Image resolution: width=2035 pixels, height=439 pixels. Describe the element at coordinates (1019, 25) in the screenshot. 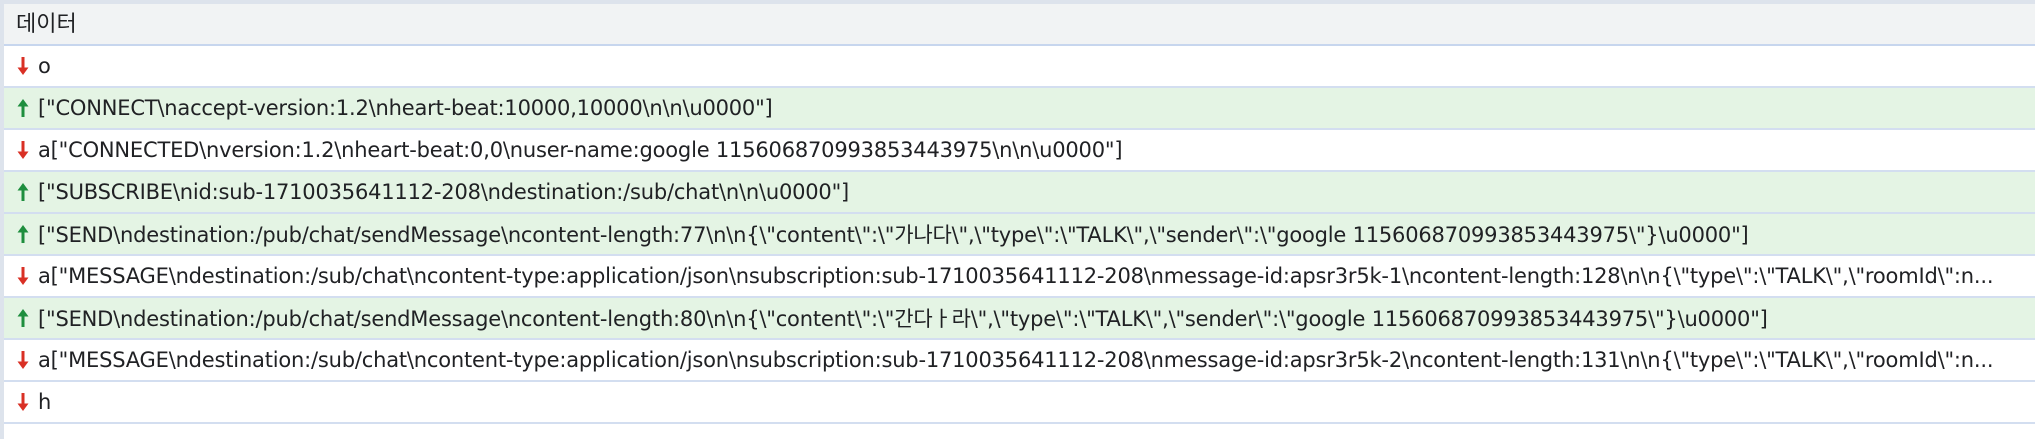

I see `column-header-data: 데이터` at that location.